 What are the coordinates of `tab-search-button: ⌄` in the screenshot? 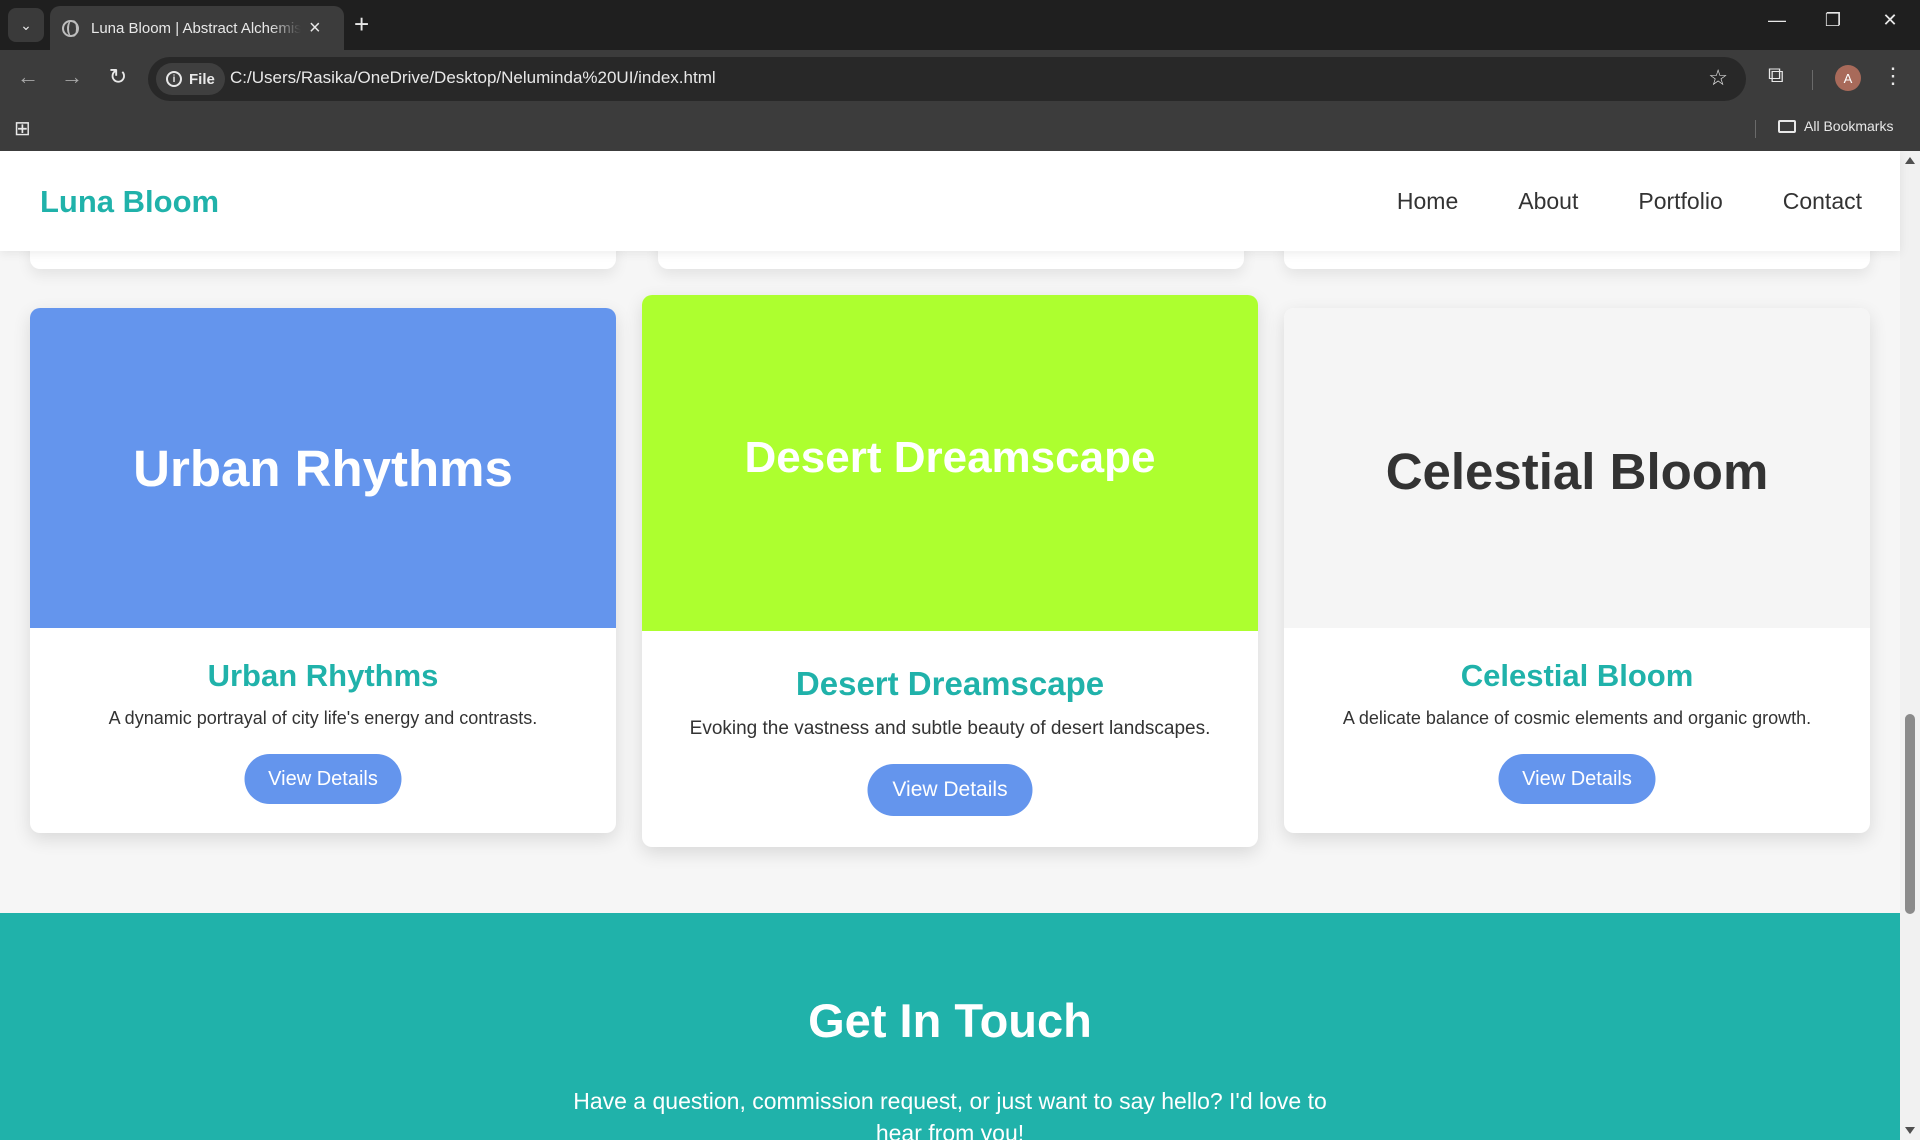 It's located at (26, 25).